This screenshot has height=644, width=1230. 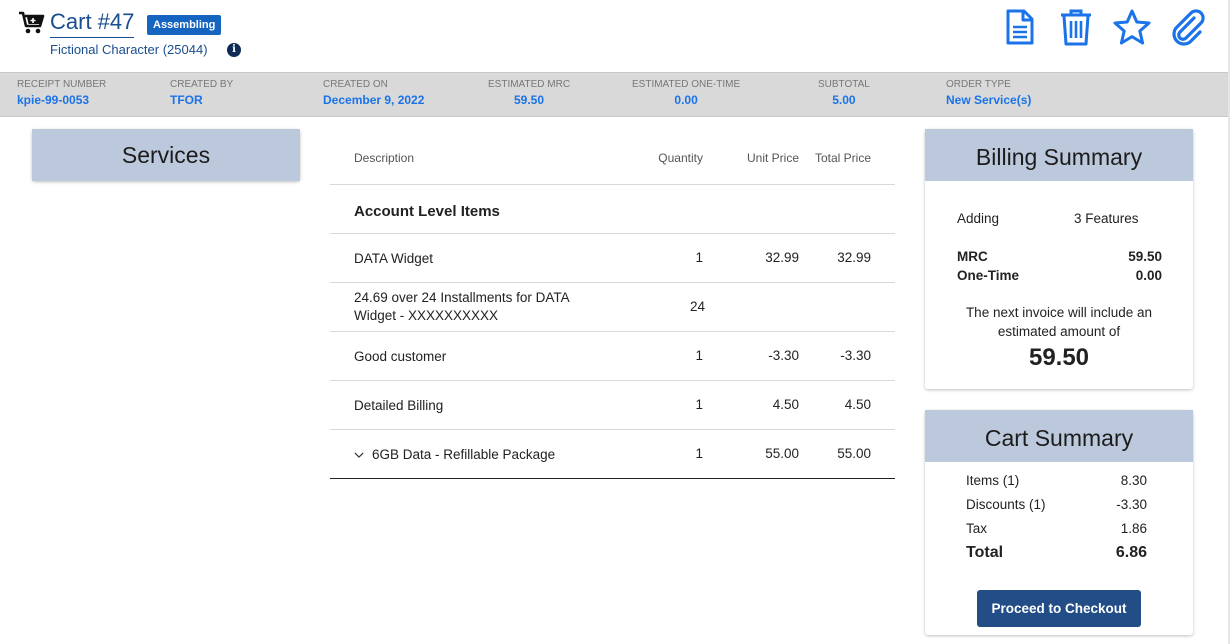 What do you see at coordinates (855, 355) in the screenshot?
I see `item-total-price: -3.30` at bounding box center [855, 355].